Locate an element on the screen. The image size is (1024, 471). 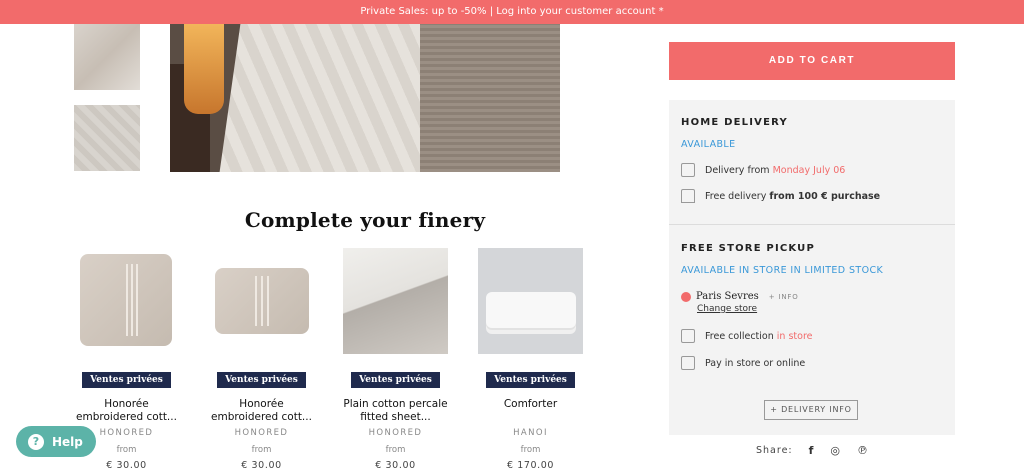
free-delivery-prefix: Free delivery is located at coordinates (736, 196).